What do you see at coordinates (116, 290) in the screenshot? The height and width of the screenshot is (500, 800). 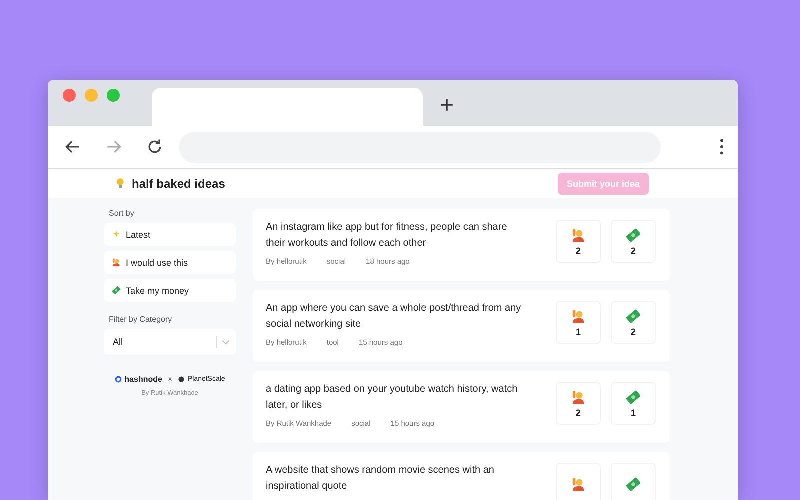 I see `money-icon` at bounding box center [116, 290].